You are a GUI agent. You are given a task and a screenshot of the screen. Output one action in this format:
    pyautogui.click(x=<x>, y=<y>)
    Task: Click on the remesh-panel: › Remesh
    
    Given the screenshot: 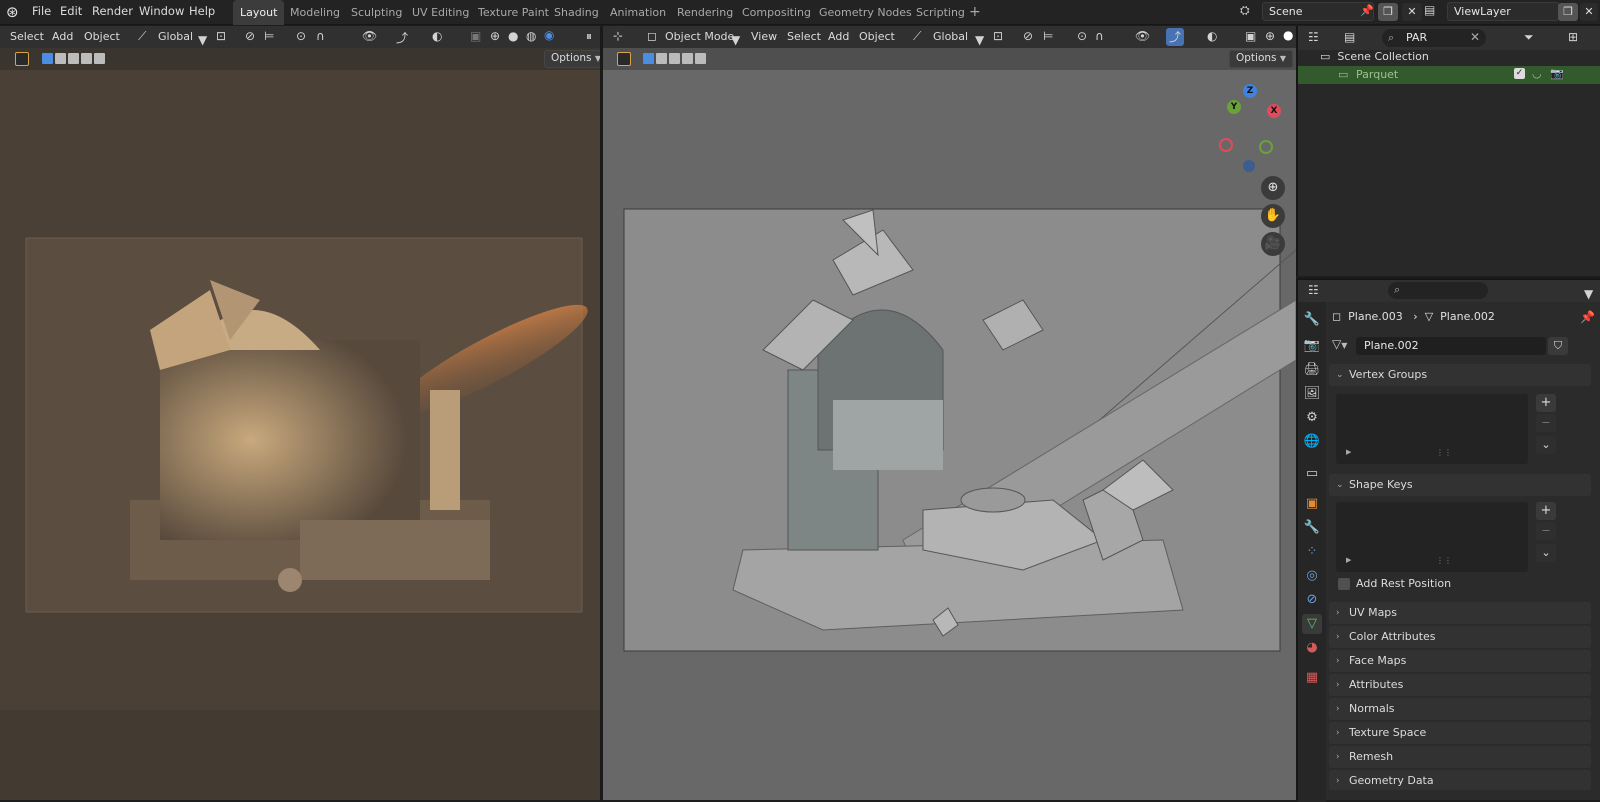 What is the action you would take?
    pyautogui.click(x=1460, y=757)
    